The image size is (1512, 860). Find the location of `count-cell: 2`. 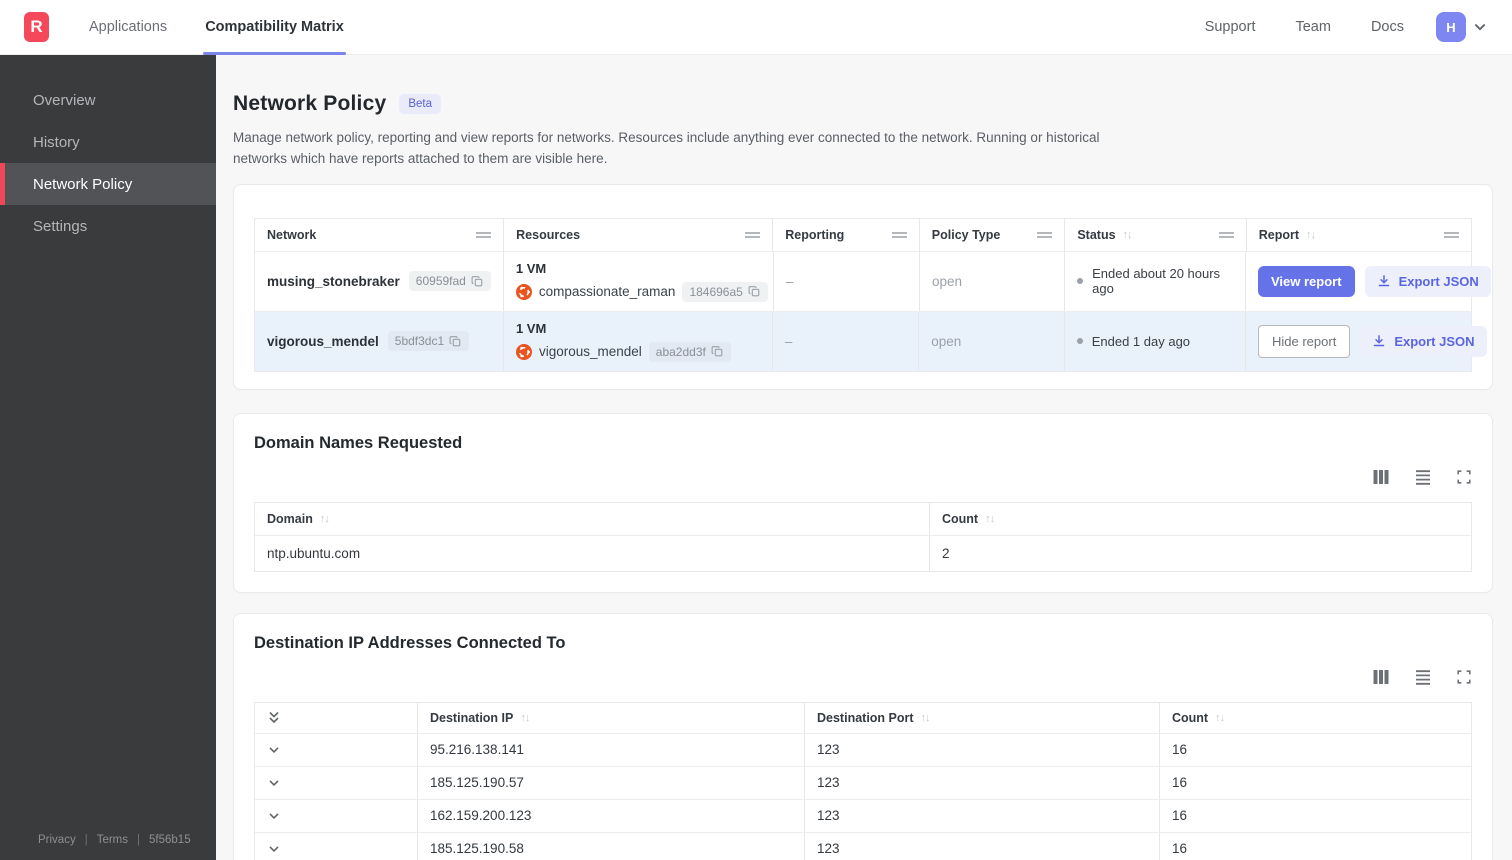

count-cell: 2 is located at coordinates (946, 553).